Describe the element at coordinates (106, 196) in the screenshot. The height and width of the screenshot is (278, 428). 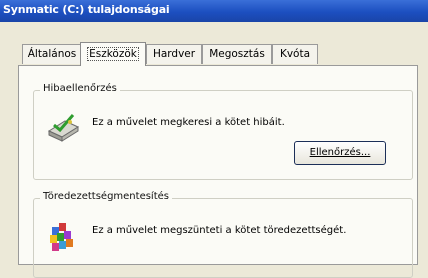
I see `defrag-title: Töredezettségmentesítés` at that location.